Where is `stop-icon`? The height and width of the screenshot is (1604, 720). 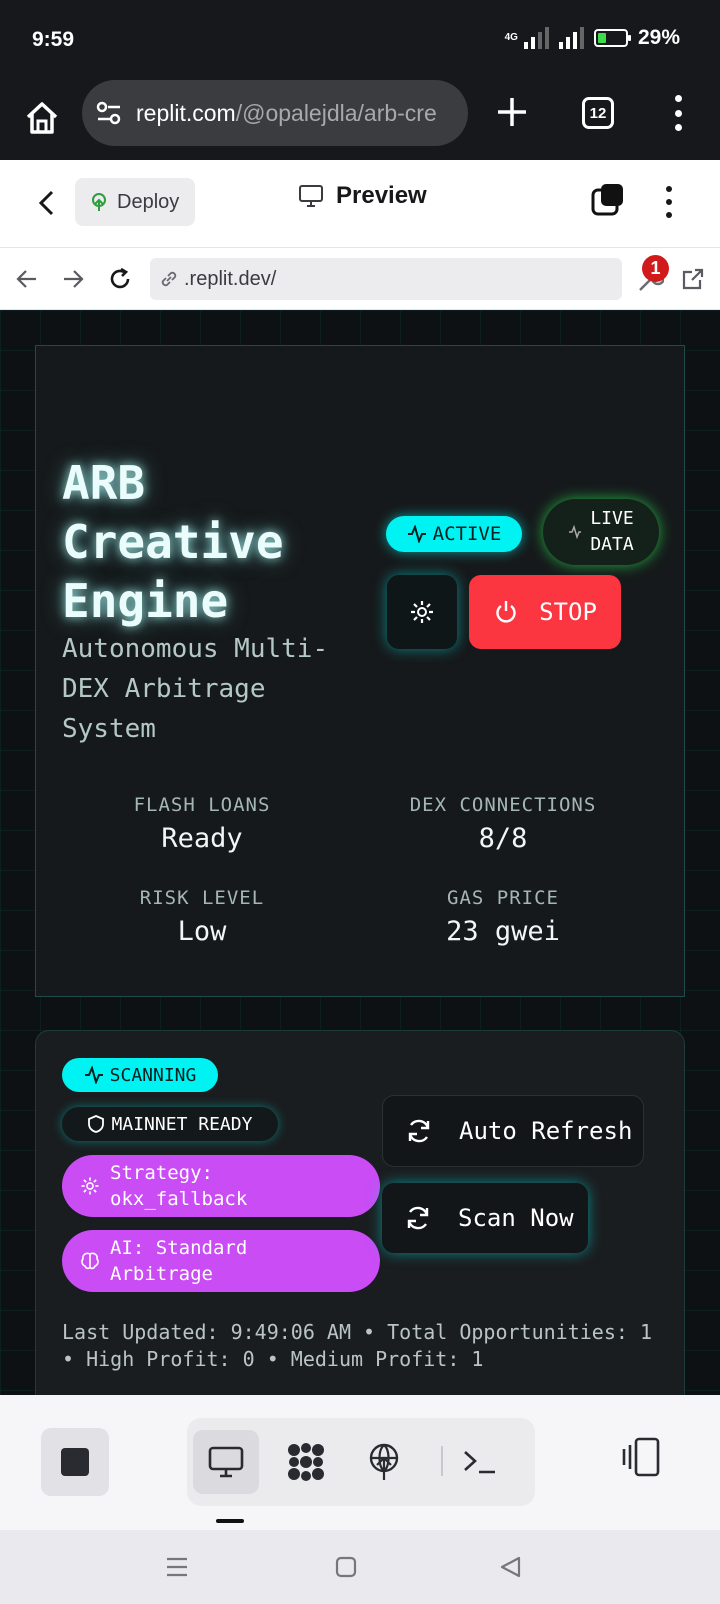
stop-icon is located at coordinates (75, 1462).